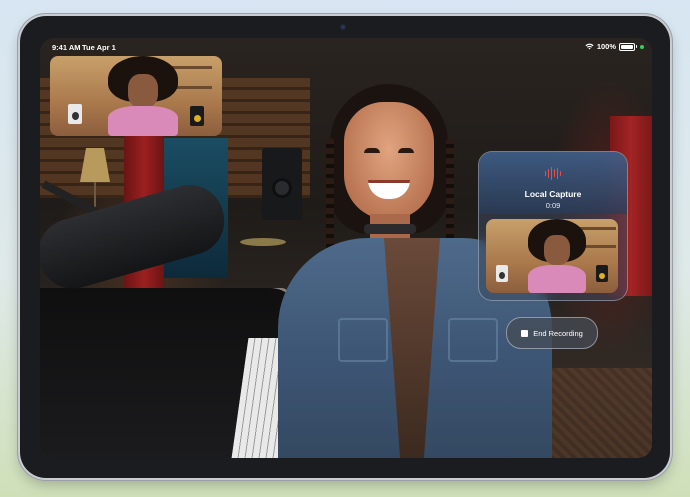 The width and height of the screenshot is (690, 497). What do you see at coordinates (406, 150) in the screenshot?
I see `right-eye` at bounding box center [406, 150].